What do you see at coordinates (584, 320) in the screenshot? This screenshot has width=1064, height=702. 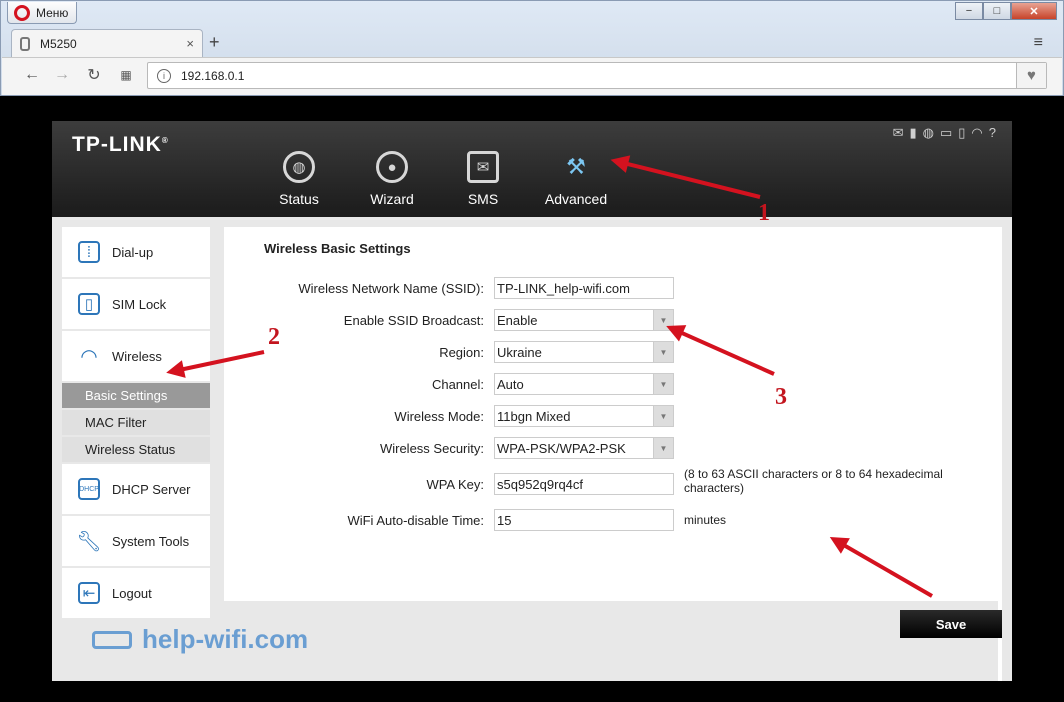 I see `ssid-broadcast-select: Enable ▼` at bounding box center [584, 320].